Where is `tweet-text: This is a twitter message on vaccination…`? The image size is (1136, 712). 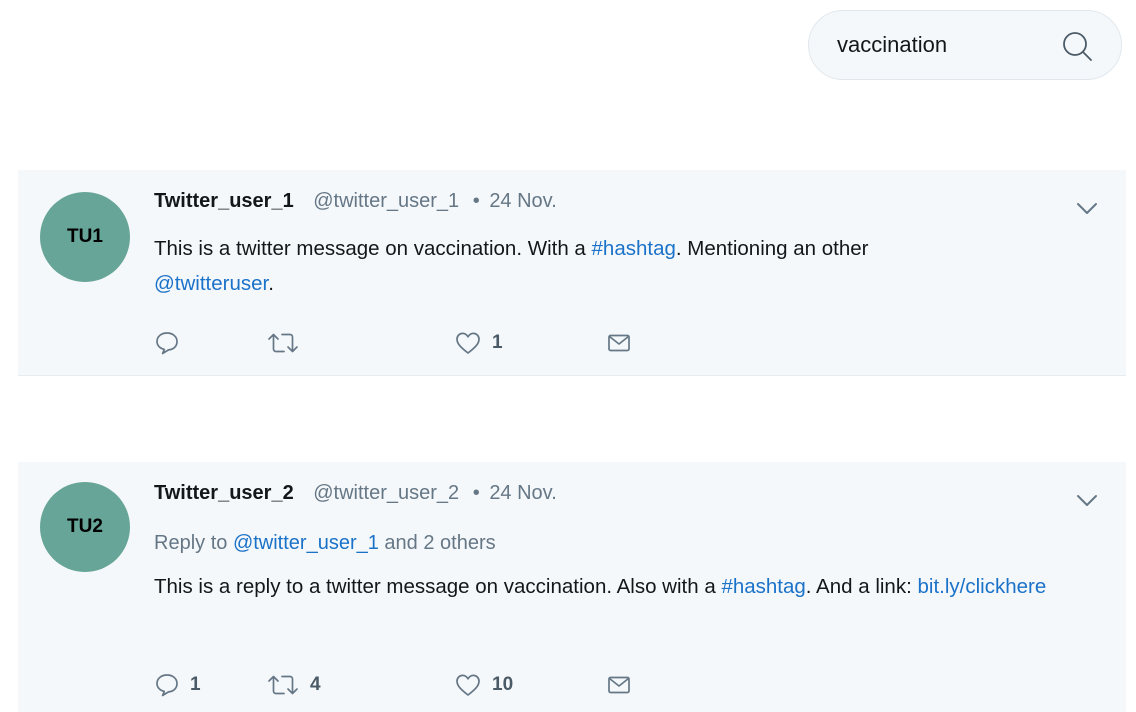 tweet-text: This is a twitter message on vaccination… is located at coordinates (604, 266).